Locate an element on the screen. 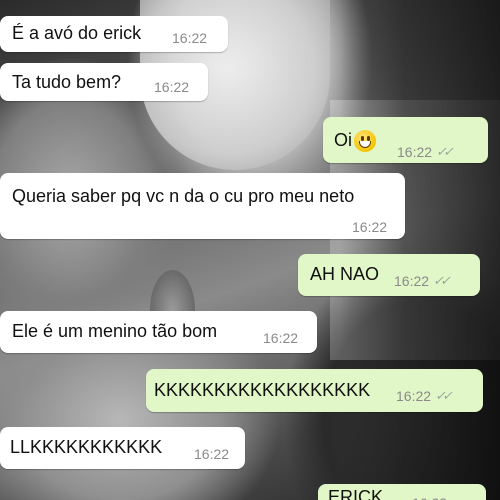 The image size is (500, 500). message-text: Oi is located at coordinates (355, 141).